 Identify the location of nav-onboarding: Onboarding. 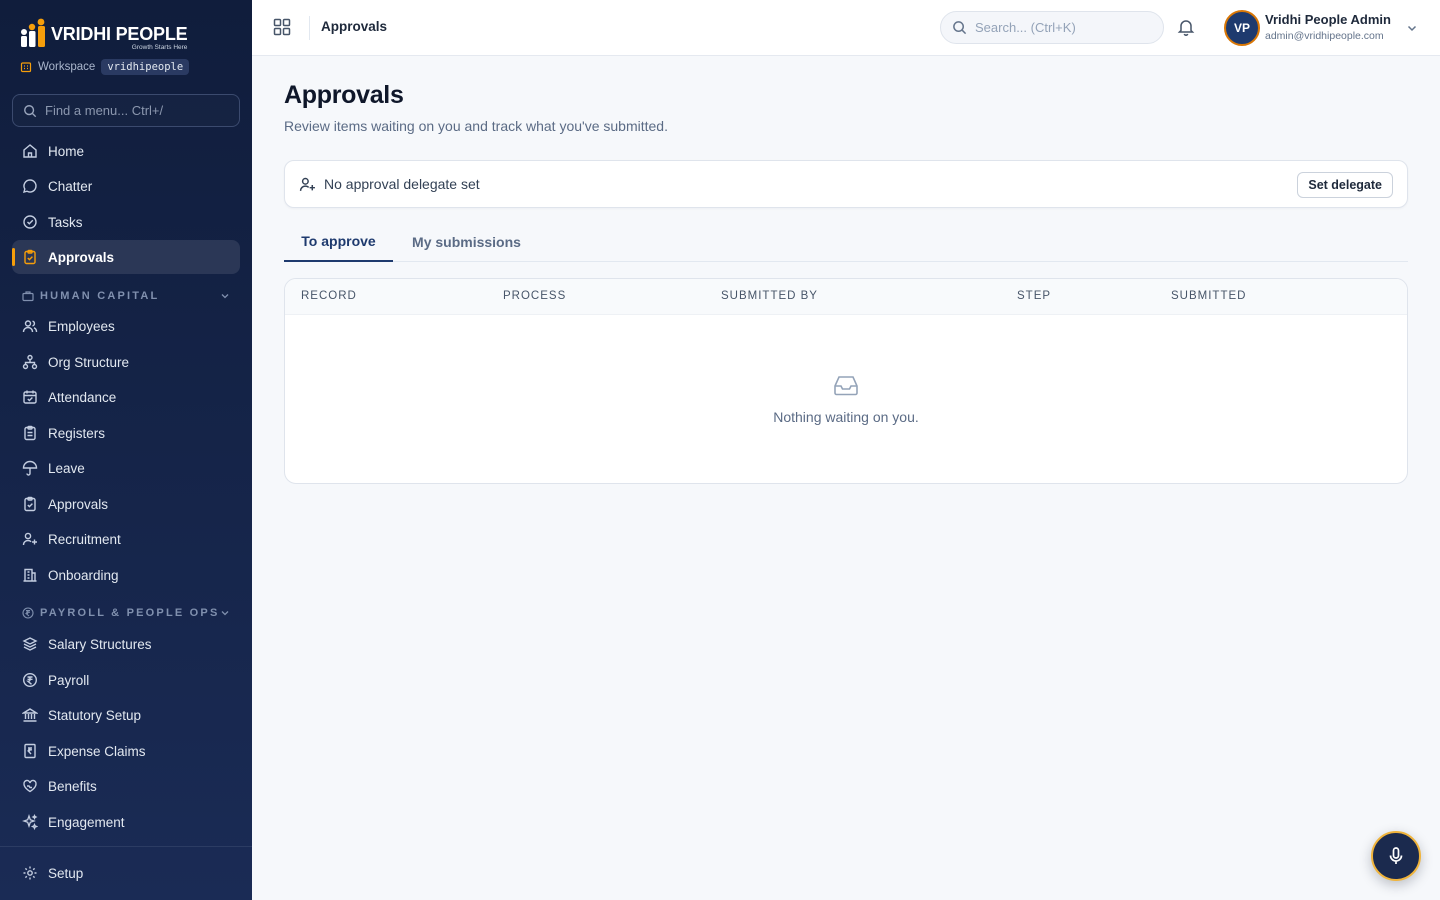
(126, 575).